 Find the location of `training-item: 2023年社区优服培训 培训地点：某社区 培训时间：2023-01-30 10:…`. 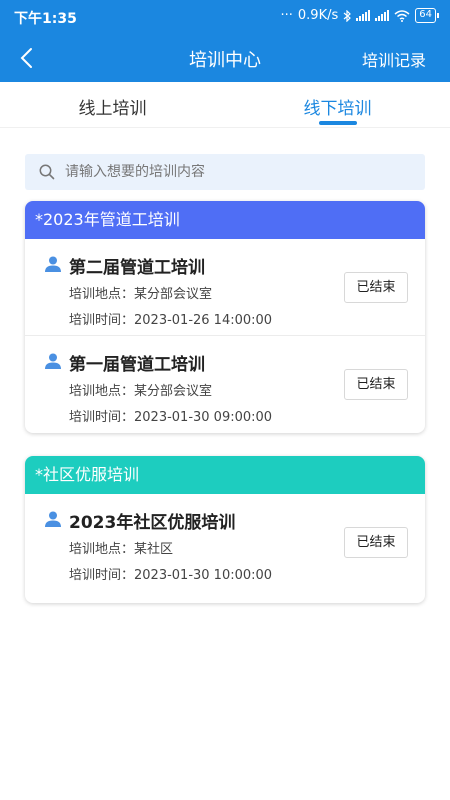

training-item: 2023年社区优服培训 培训地点：某社区 培训时间：2023-01-30 10:… is located at coordinates (225, 548).